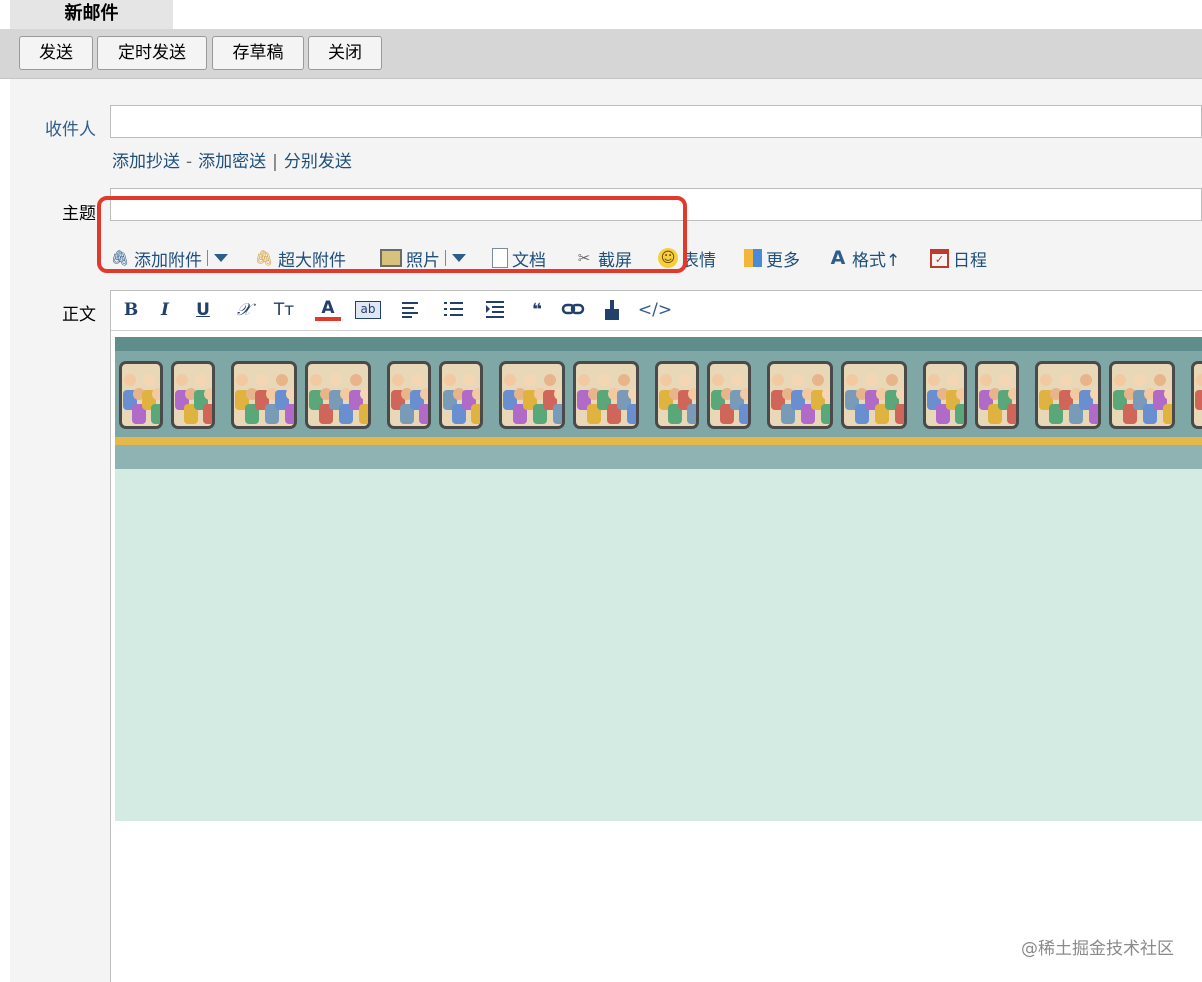  Describe the element at coordinates (537, 310) in the screenshot. I see `quote-button: ❝` at that location.